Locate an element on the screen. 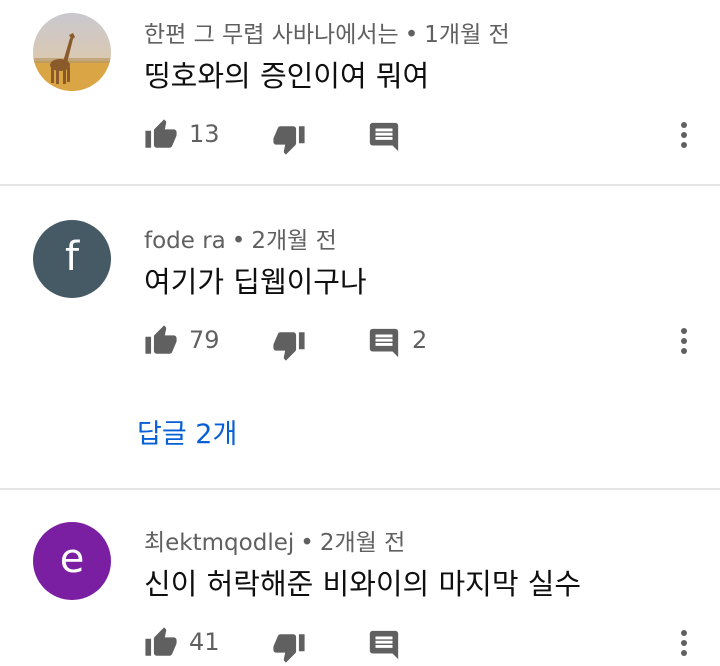  view-replies-link: 답글 2개 is located at coordinates (187, 431).